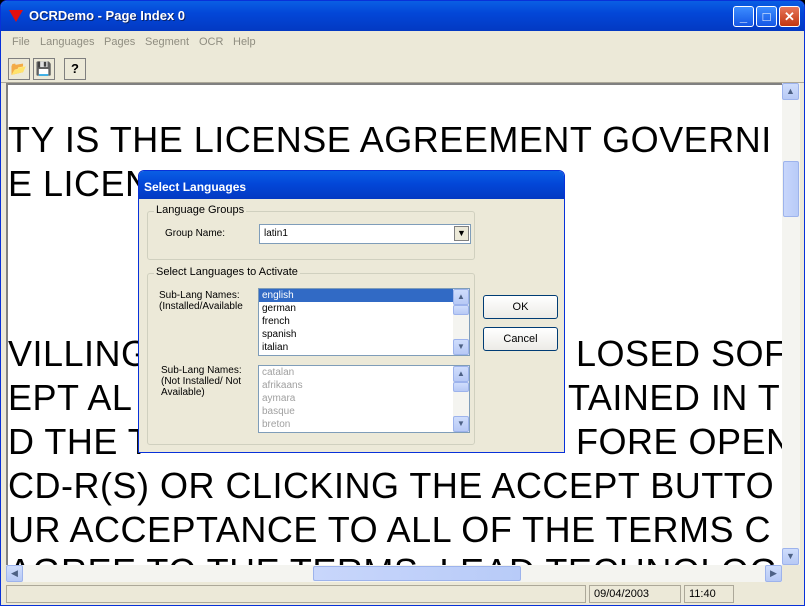 The image size is (805, 606). I want to click on doc-line: AGREE TO THE TERMS, LEAD TECHNOLOG, so click(393, 558).